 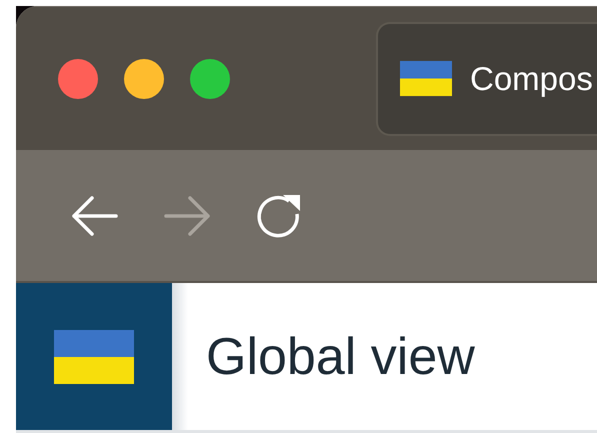 I want to click on minimize-icon, so click(x=144, y=78).